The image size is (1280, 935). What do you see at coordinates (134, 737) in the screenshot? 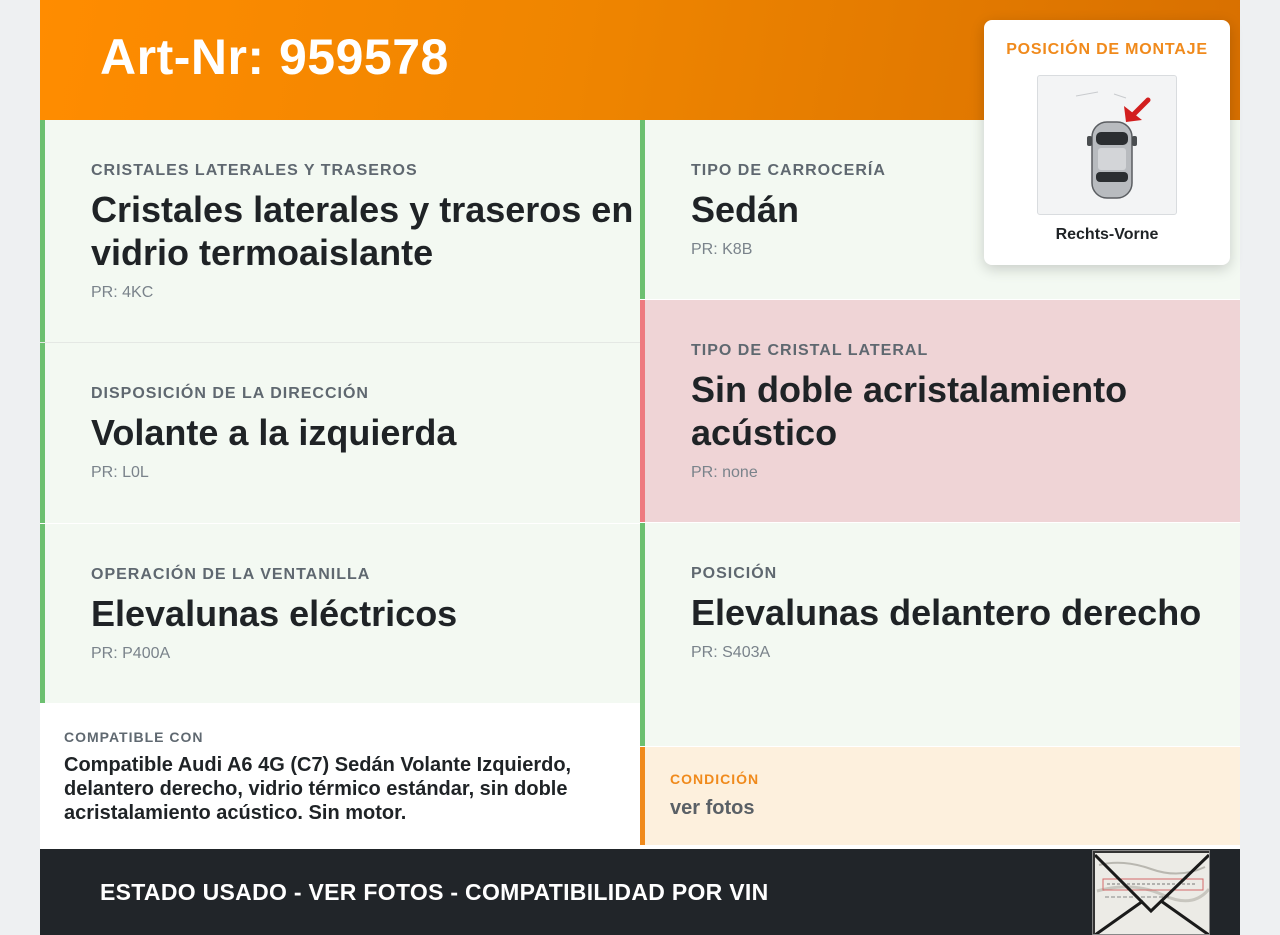
I see `compatibility-label: COMPATIBLE CON` at bounding box center [134, 737].